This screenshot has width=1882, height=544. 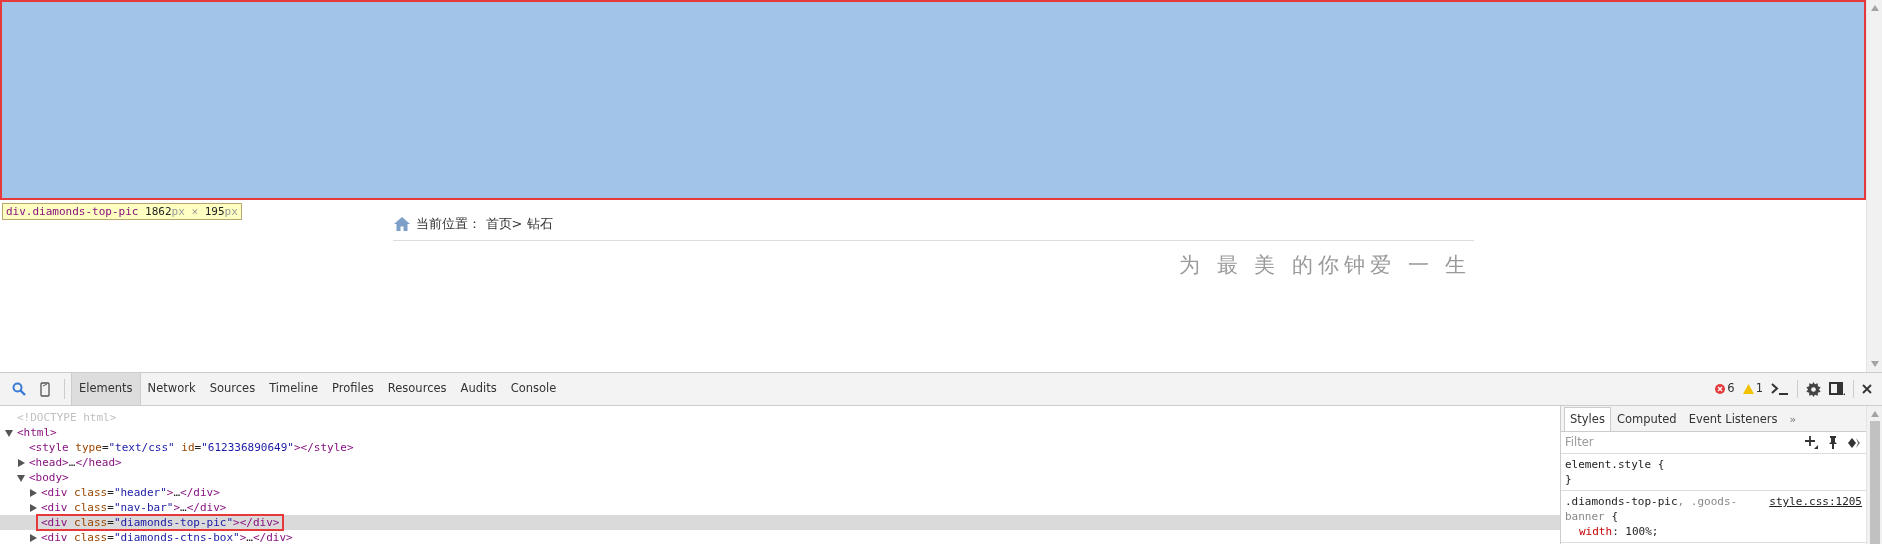 What do you see at coordinates (1759, 389) in the screenshot?
I see `warning-count: 1` at bounding box center [1759, 389].